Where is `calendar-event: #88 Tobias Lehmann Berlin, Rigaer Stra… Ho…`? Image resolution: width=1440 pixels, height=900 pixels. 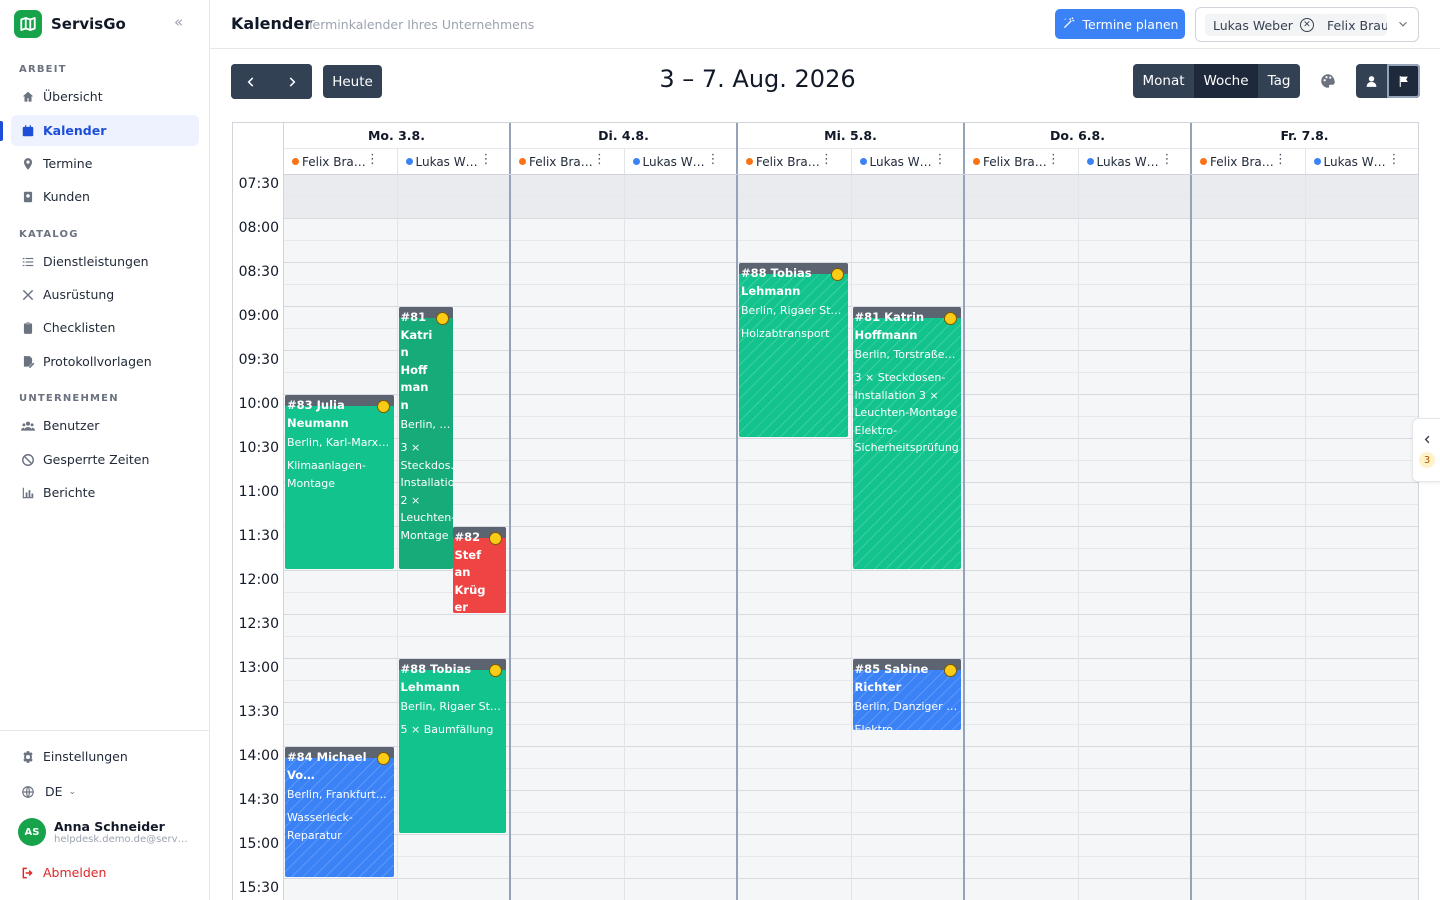
calendar-event: #88 Tobias Lehmann Berlin, Rigaer Stra… Ho… is located at coordinates (793, 350).